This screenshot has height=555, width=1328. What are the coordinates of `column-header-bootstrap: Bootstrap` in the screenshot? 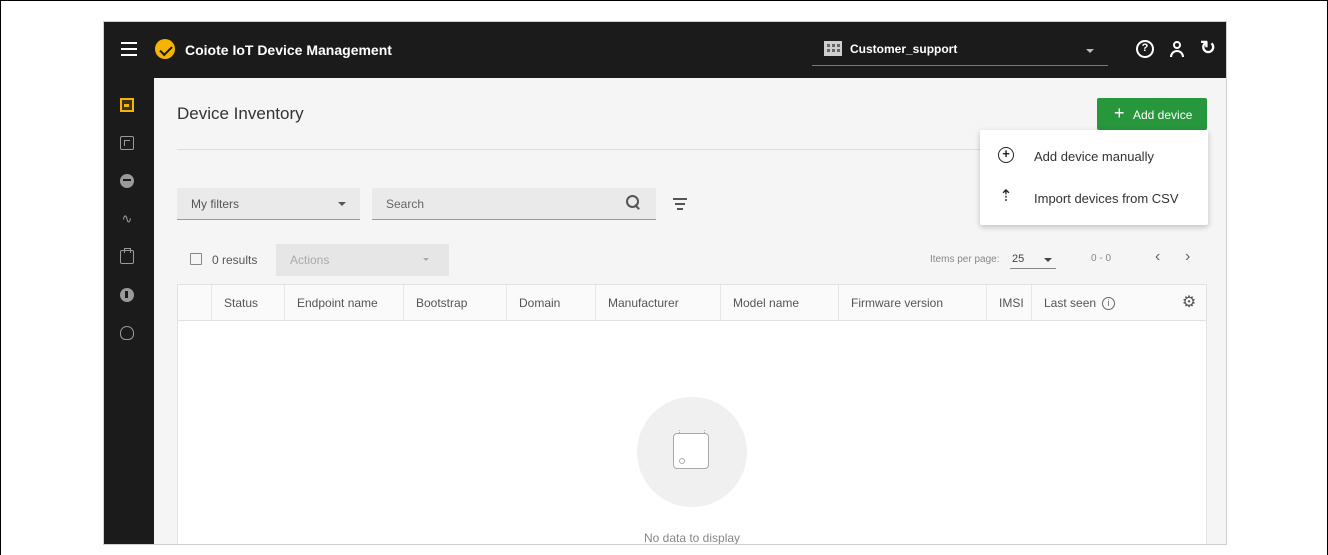 It's located at (454, 303).